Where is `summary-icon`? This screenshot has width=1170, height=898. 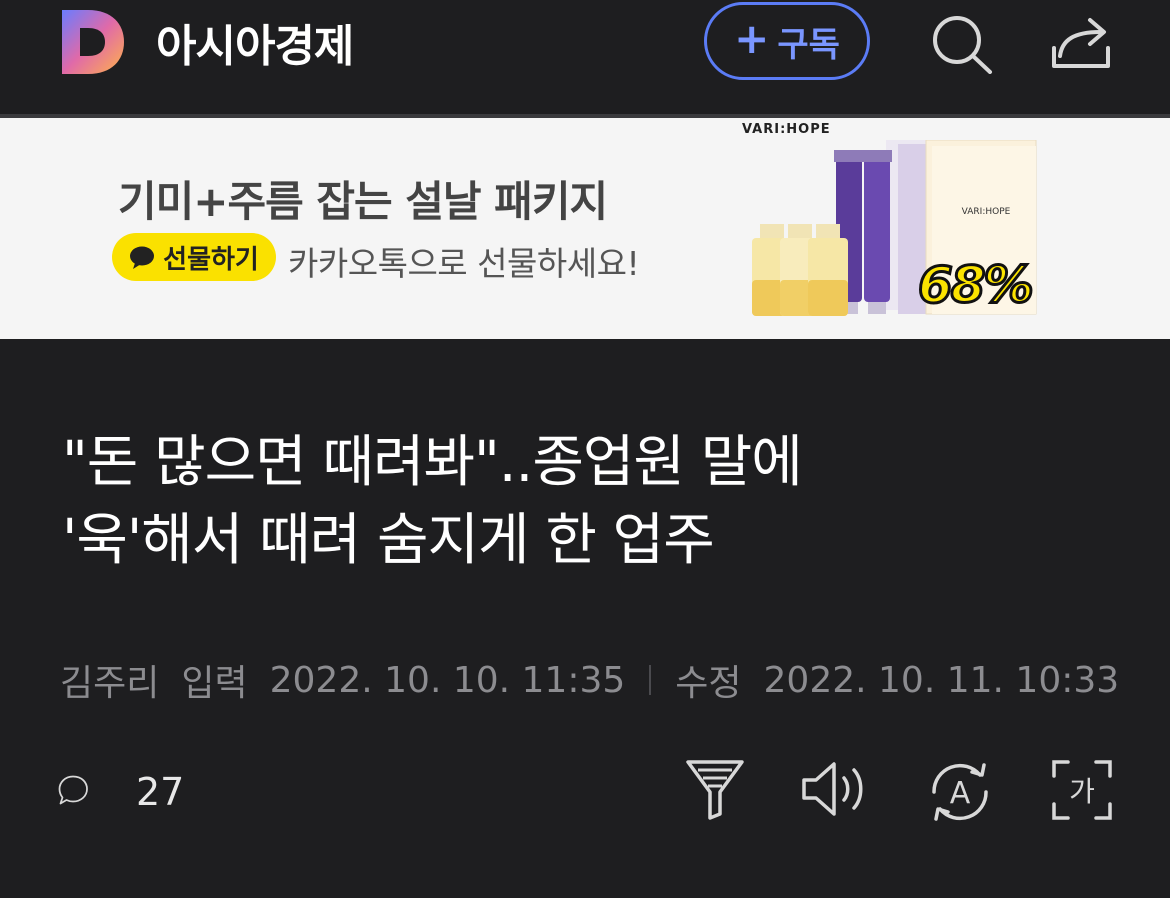
summary-icon is located at coordinates (715, 789).